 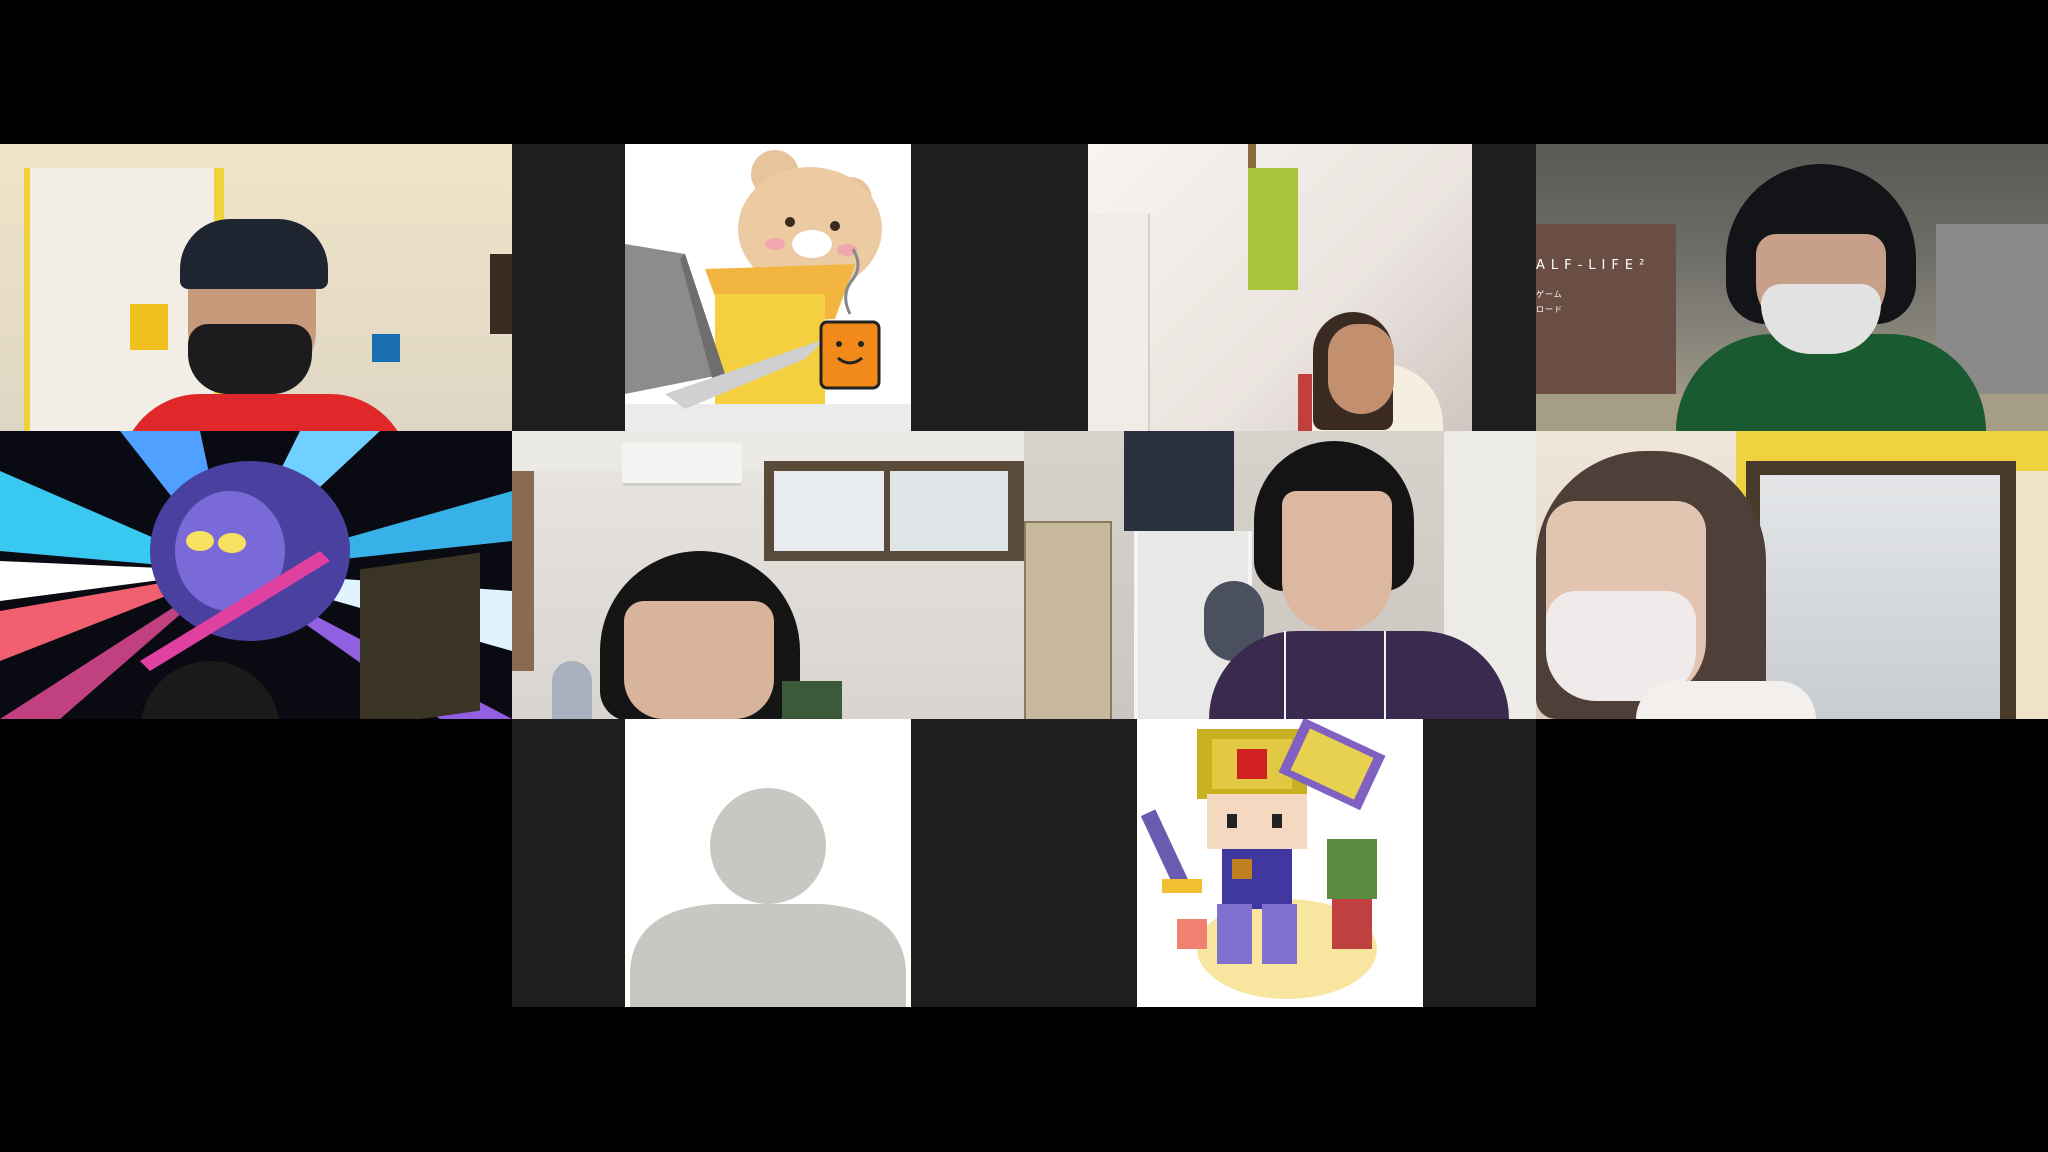 I want to click on object-in-front, so click(x=420, y=635).